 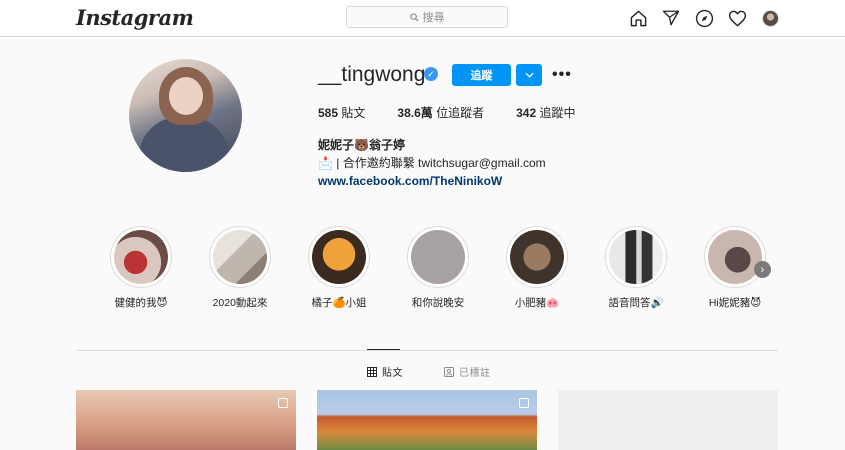 I want to click on bio-link: www.facebook.com/TheNinikoW, so click(x=432, y=181).